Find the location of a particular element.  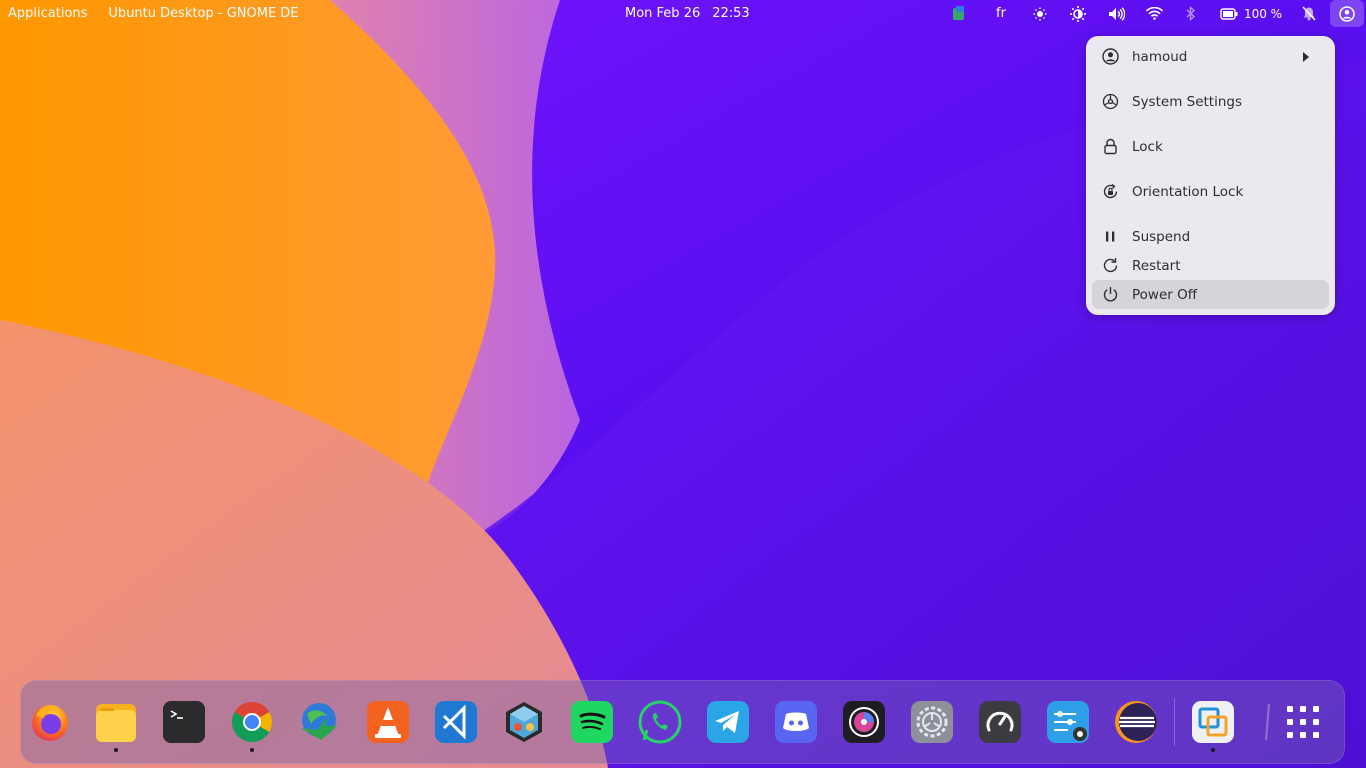

menu-item-label: Restart is located at coordinates (1156, 265).